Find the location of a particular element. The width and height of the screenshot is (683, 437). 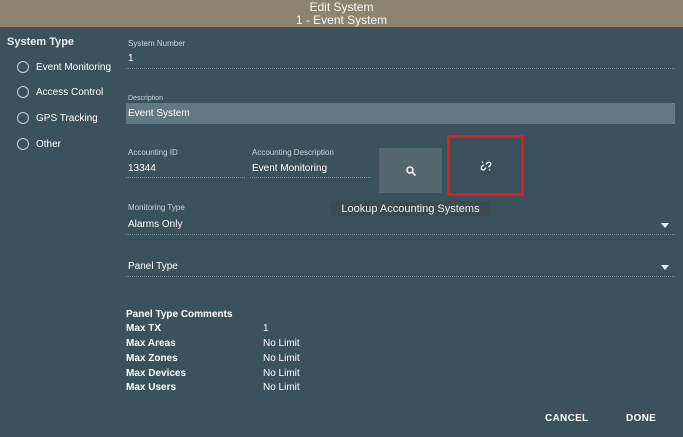

accounting-id-input: 13344 is located at coordinates (142, 168).